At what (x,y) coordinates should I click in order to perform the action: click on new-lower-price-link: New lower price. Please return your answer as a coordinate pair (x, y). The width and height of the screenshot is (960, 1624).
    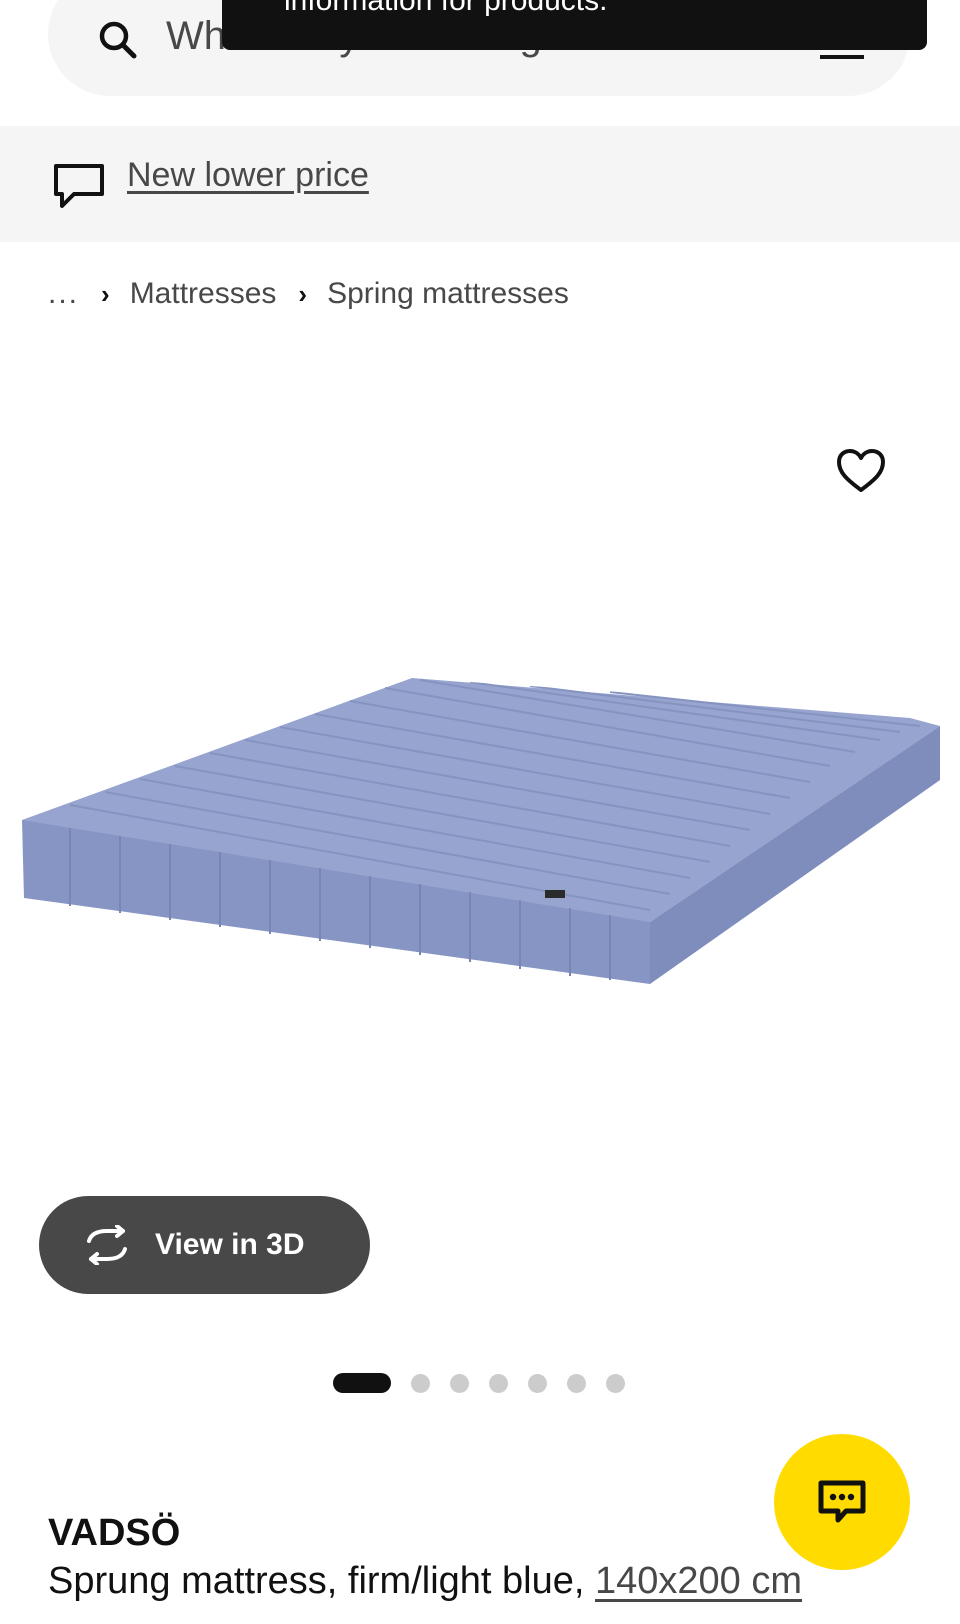
    Looking at the image, I should click on (248, 175).